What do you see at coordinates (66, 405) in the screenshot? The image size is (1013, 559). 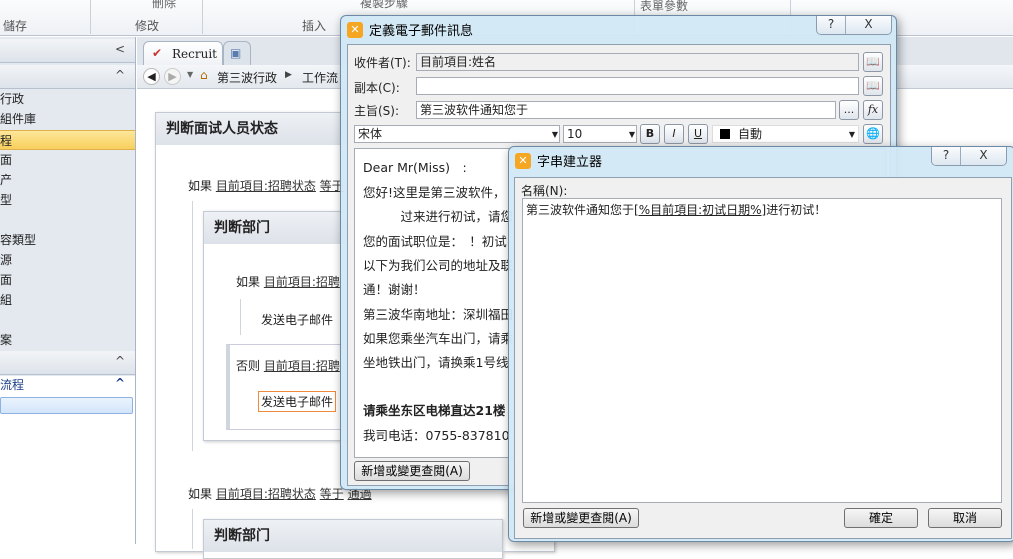 I see `selected-workflow-item` at bounding box center [66, 405].